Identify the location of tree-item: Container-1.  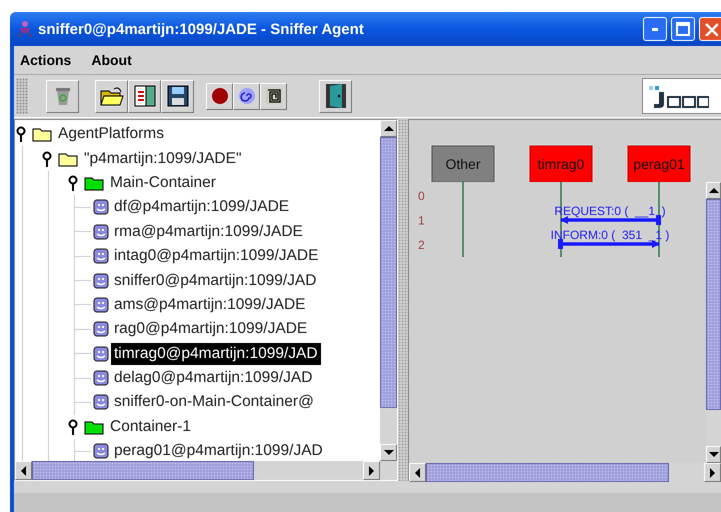
(150, 427).